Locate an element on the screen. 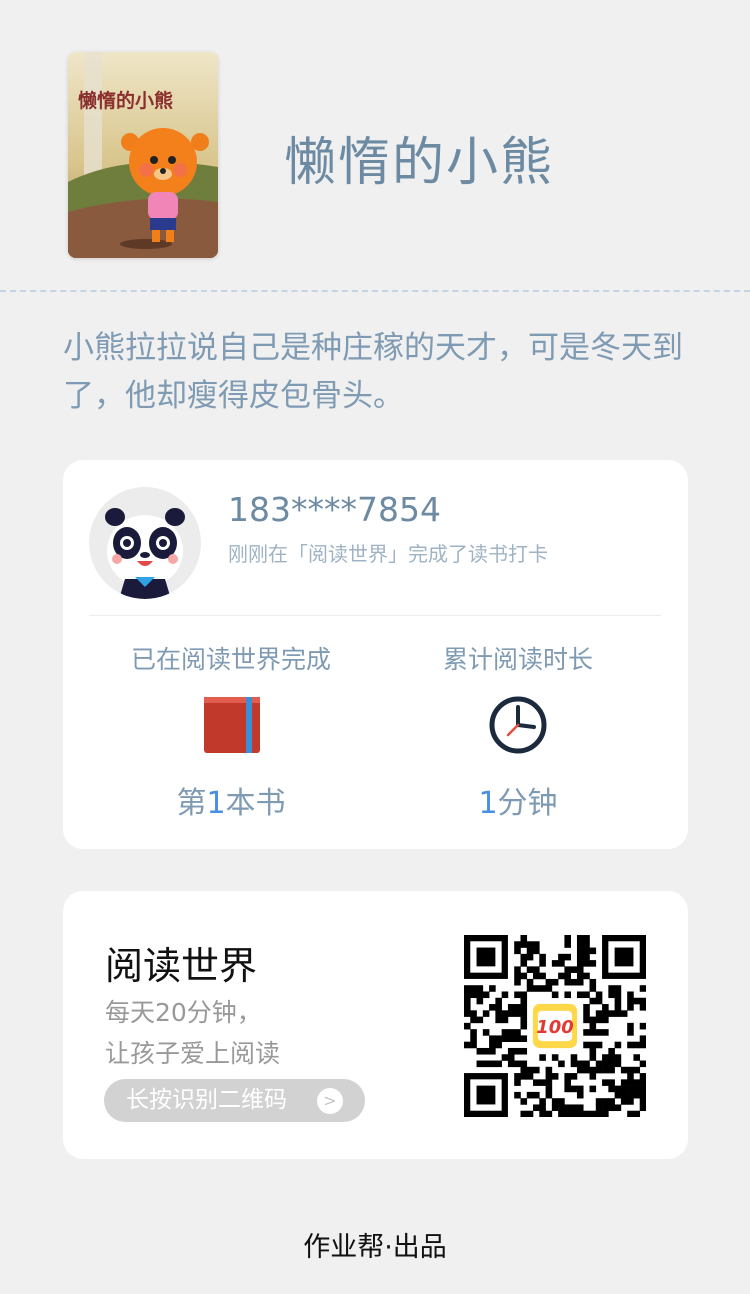  scan-qr-button: 长按识别二维码 > is located at coordinates (234, 1100).